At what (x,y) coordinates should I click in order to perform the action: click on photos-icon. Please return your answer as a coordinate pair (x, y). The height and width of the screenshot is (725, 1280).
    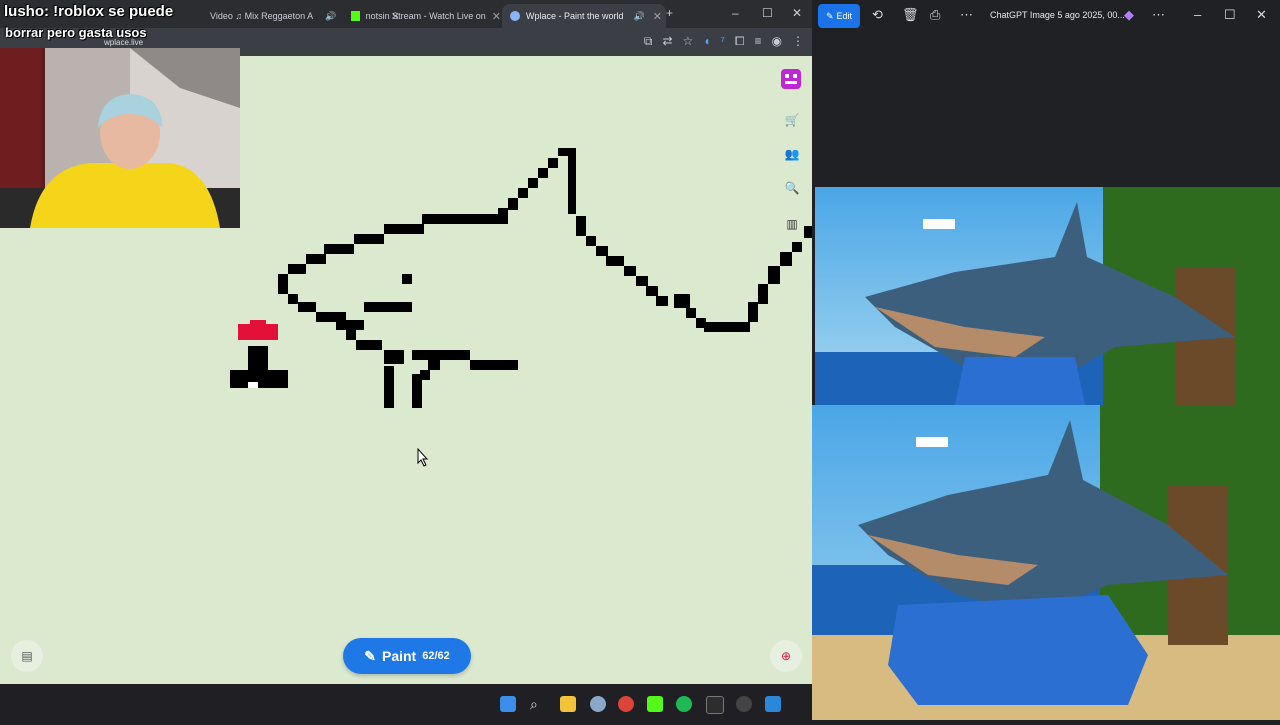
    Looking at the image, I should click on (773, 704).